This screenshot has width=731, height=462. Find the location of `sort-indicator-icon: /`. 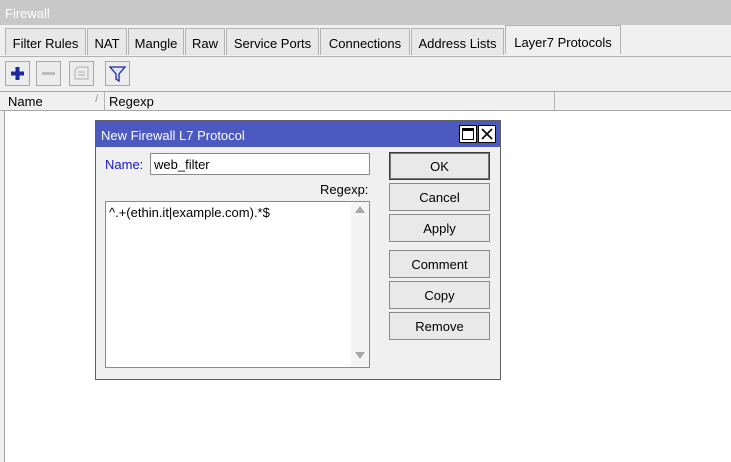

sort-indicator-icon: / is located at coordinates (96, 99).